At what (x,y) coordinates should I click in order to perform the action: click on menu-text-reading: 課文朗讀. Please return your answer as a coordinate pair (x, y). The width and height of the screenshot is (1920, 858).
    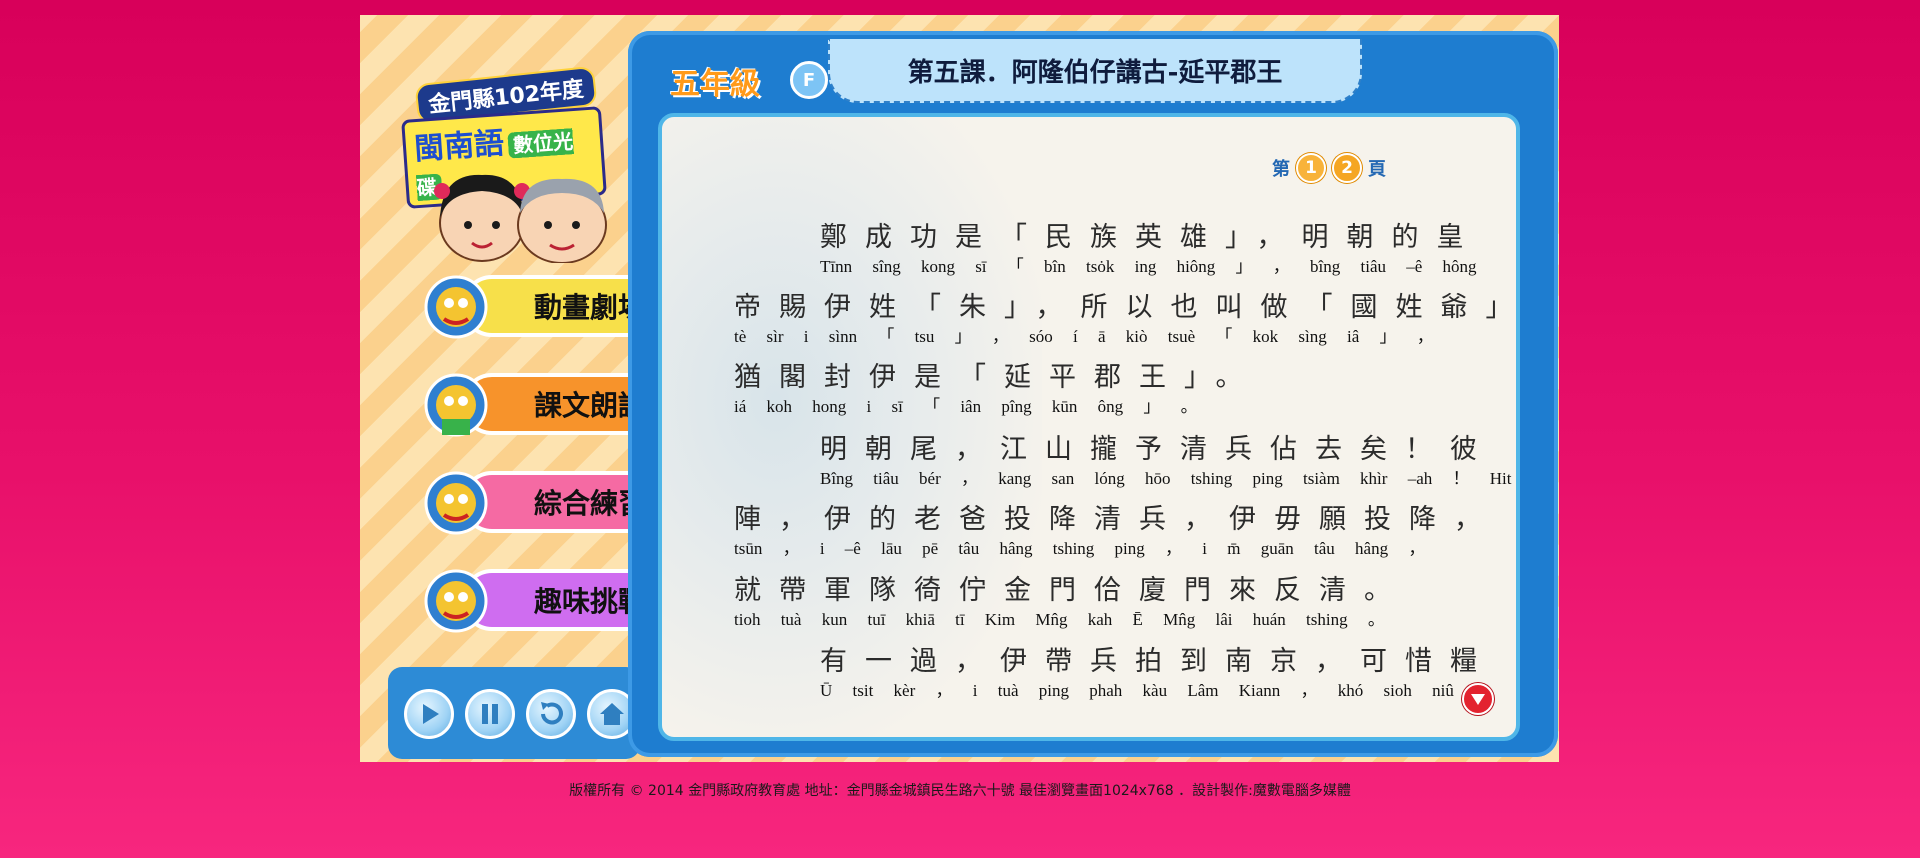
    Looking at the image, I should click on (547, 401).